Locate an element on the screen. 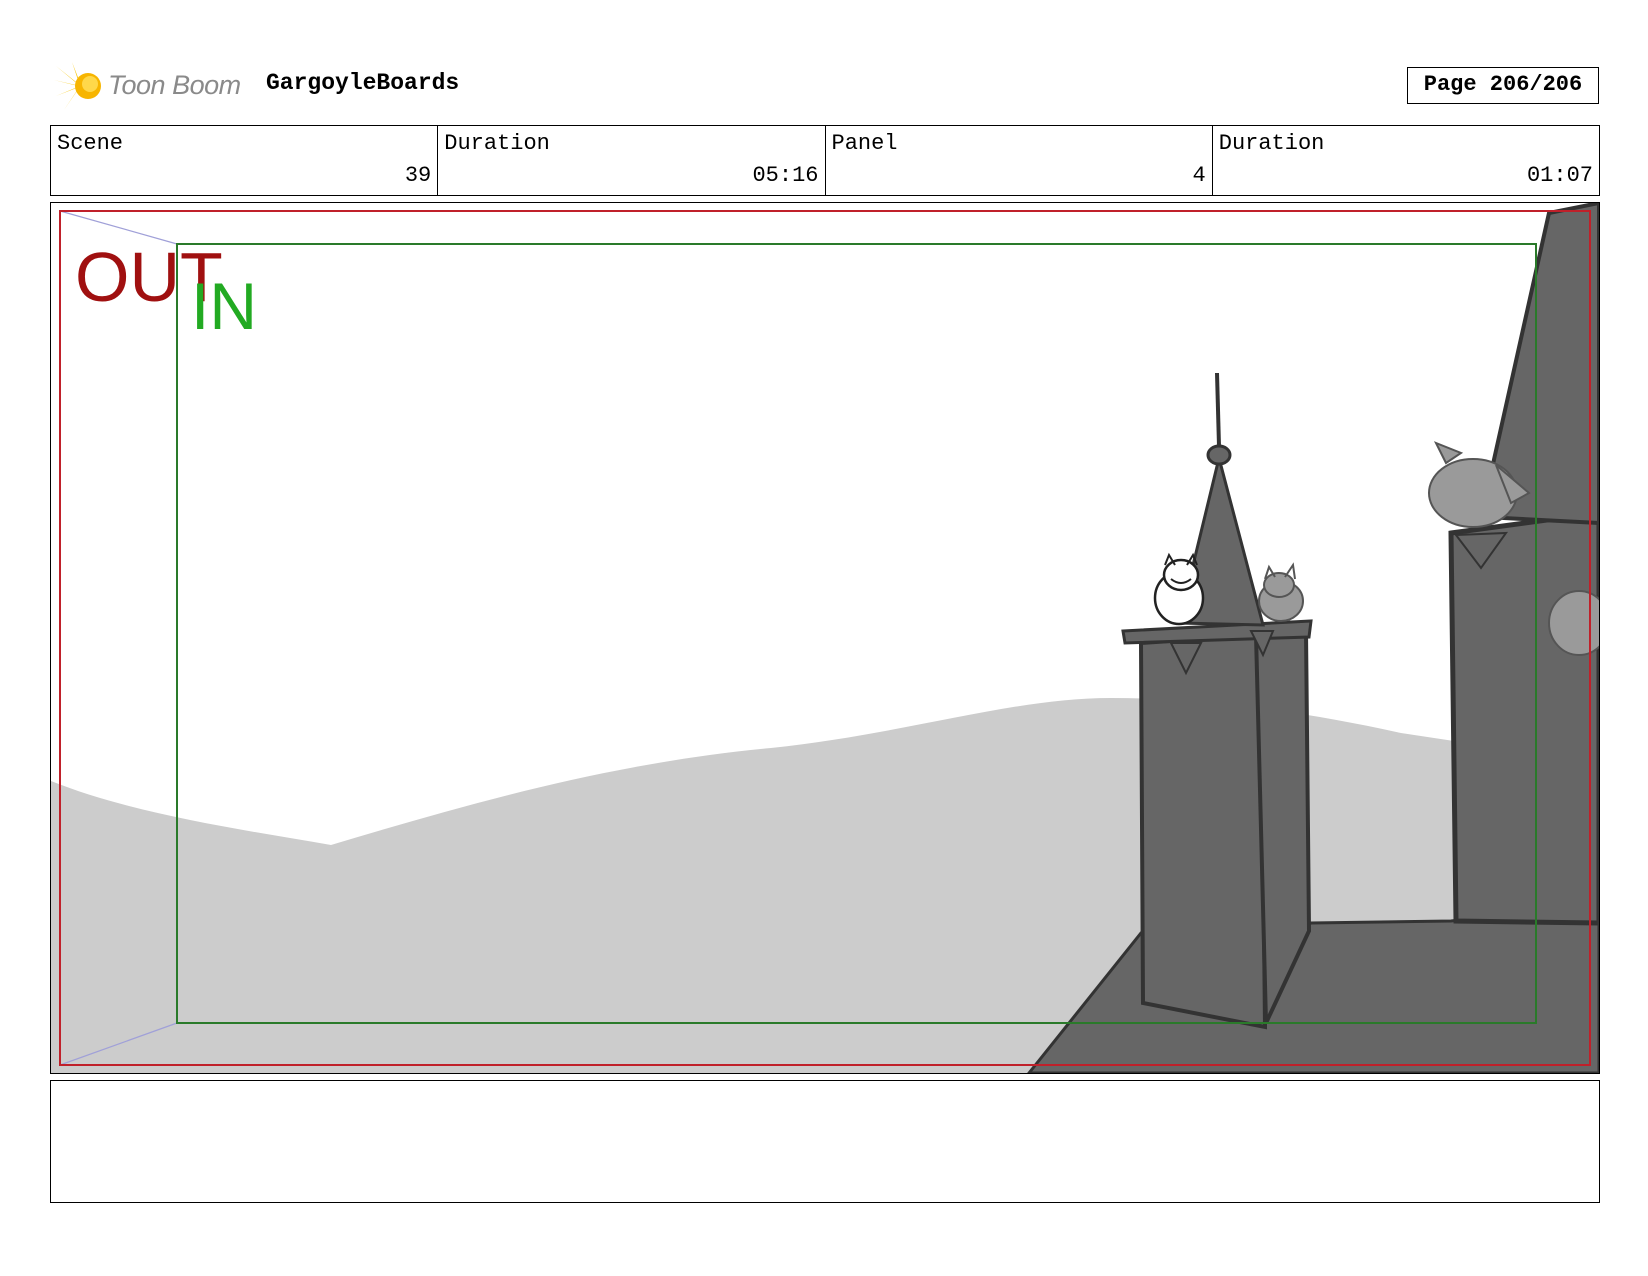 The height and width of the screenshot is (1276, 1648). scene-duration-cell: Duration 05:16 is located at coordinates (632, 160).